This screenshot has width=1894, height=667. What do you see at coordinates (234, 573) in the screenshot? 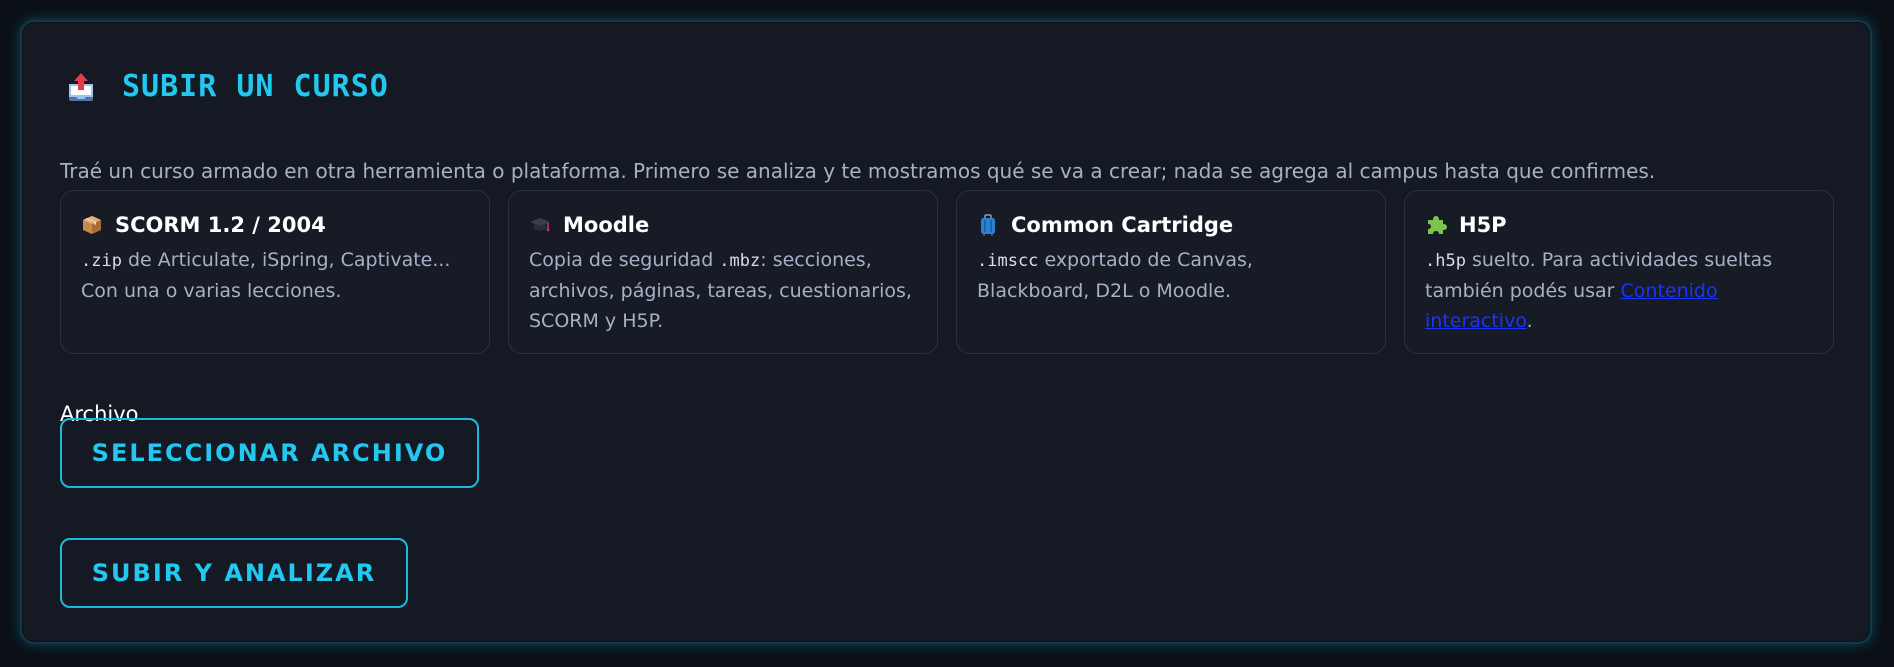
I see `upload-and-analyze-button: SUBIR Y ANALIZAR` at bounding box center [234, 573].